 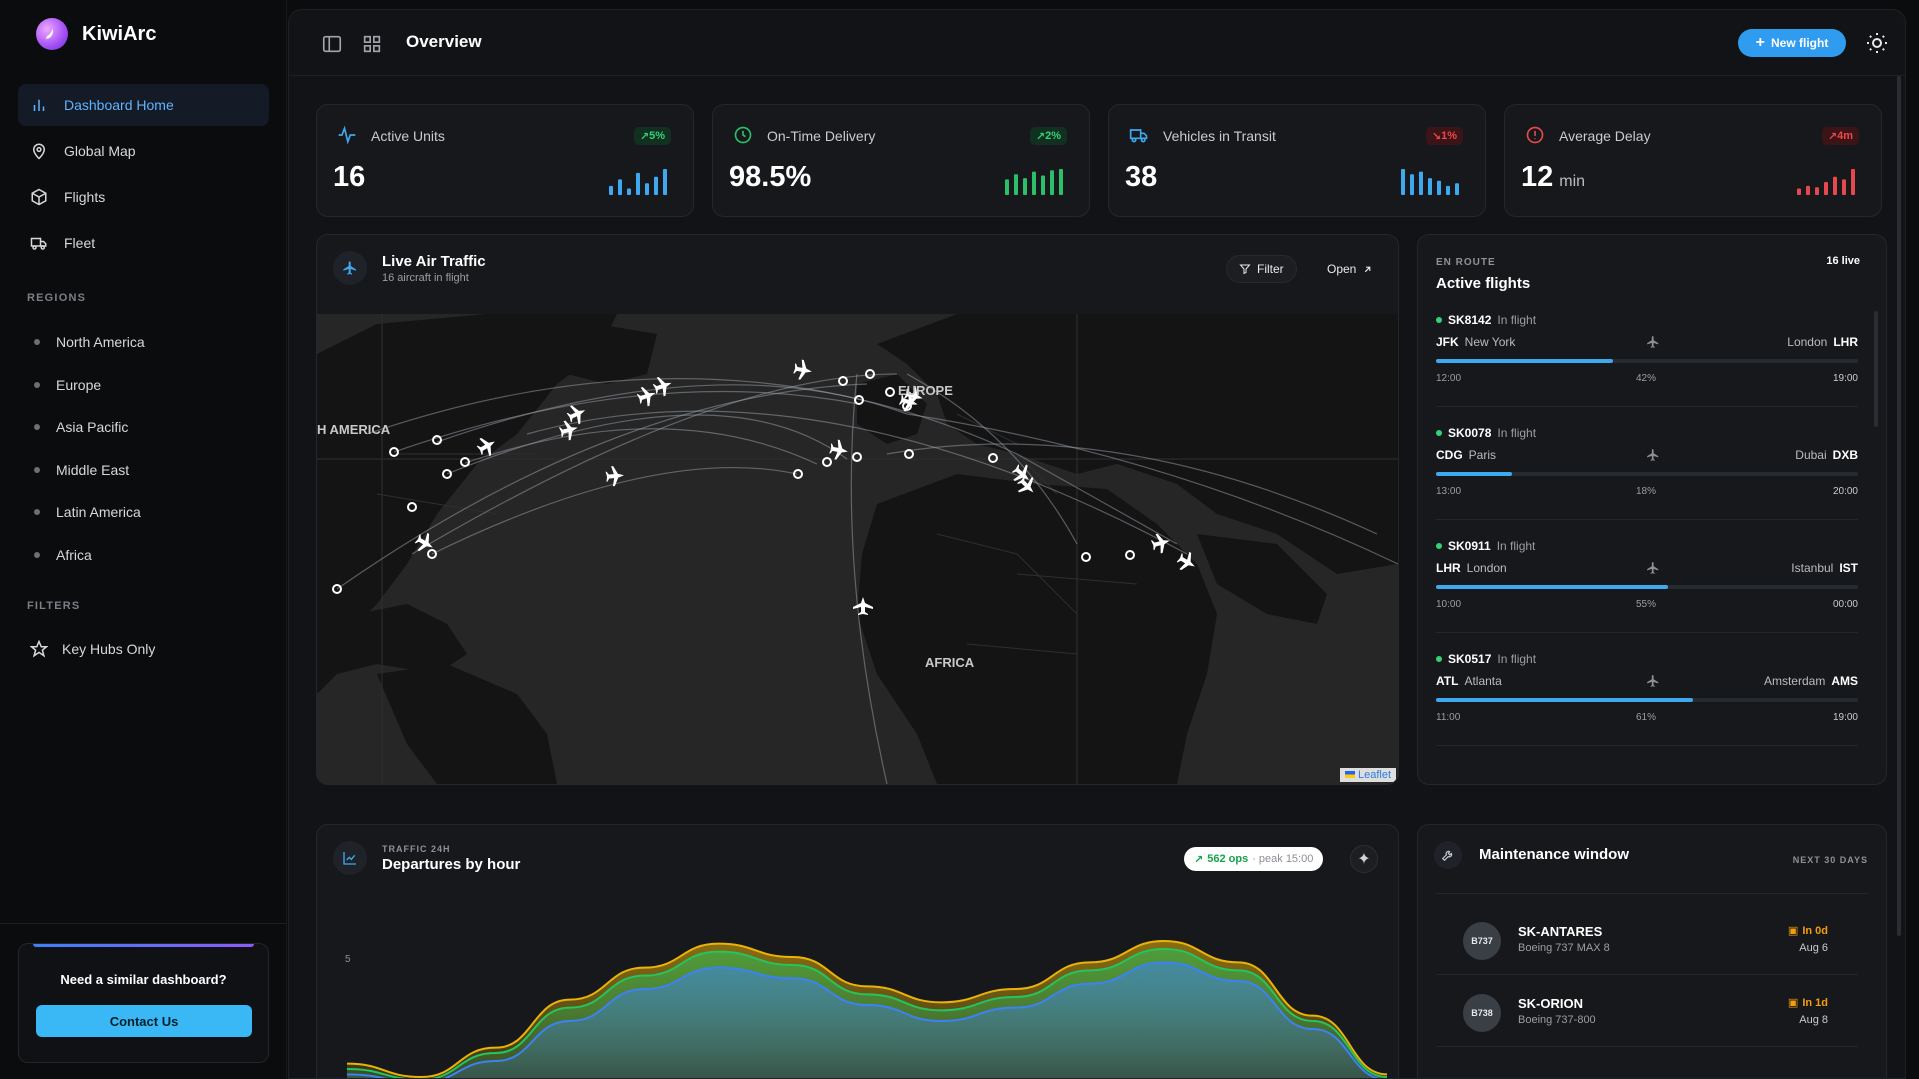 What do you see at coordinates (1899, 506) in the screenshot?
I see `page-scrollbar` at bounding box center [1899, 506].